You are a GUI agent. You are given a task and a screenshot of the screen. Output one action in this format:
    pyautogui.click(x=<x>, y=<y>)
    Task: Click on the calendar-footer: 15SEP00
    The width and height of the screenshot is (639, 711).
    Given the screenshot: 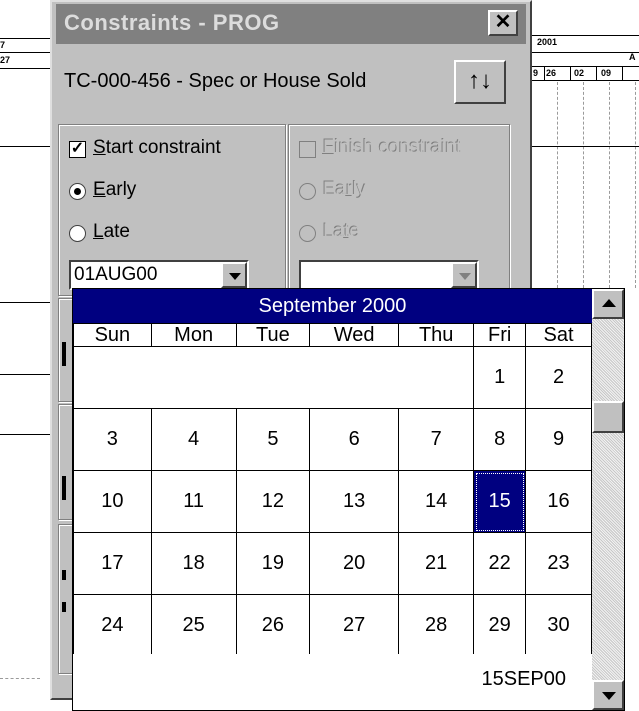 What is the action you would take?
    pyautogui.click(x=332, y=682)
    